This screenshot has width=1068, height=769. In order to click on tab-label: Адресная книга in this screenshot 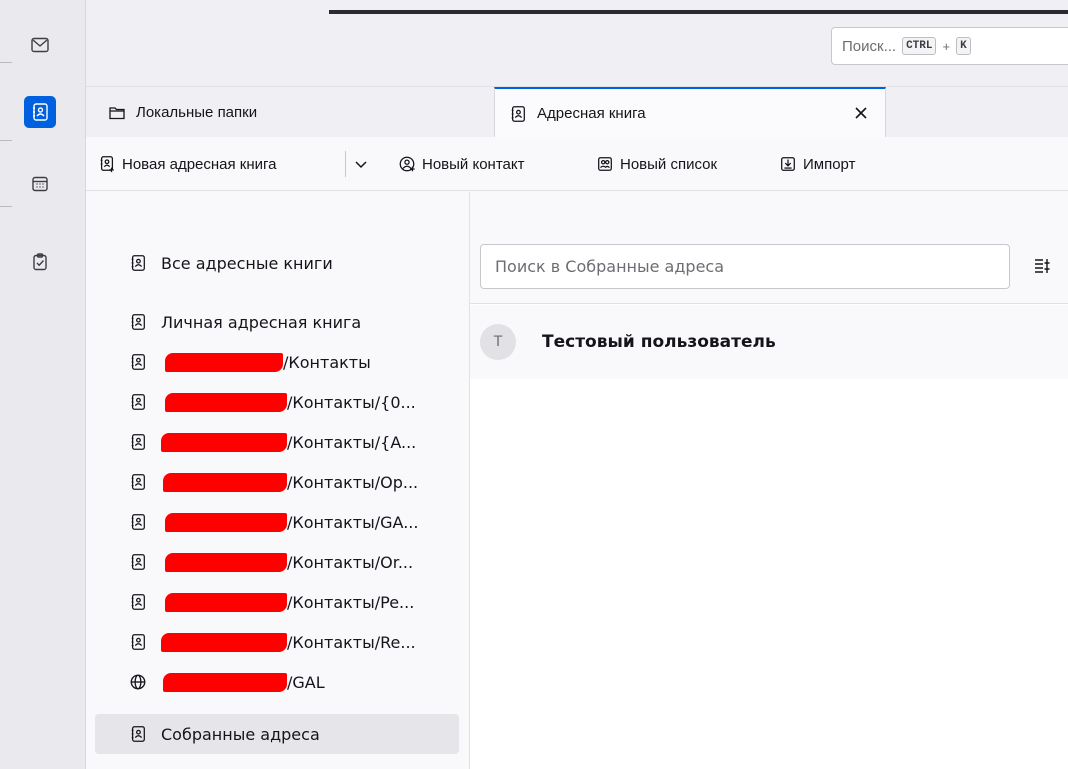, I will do `click(591, 113)`.